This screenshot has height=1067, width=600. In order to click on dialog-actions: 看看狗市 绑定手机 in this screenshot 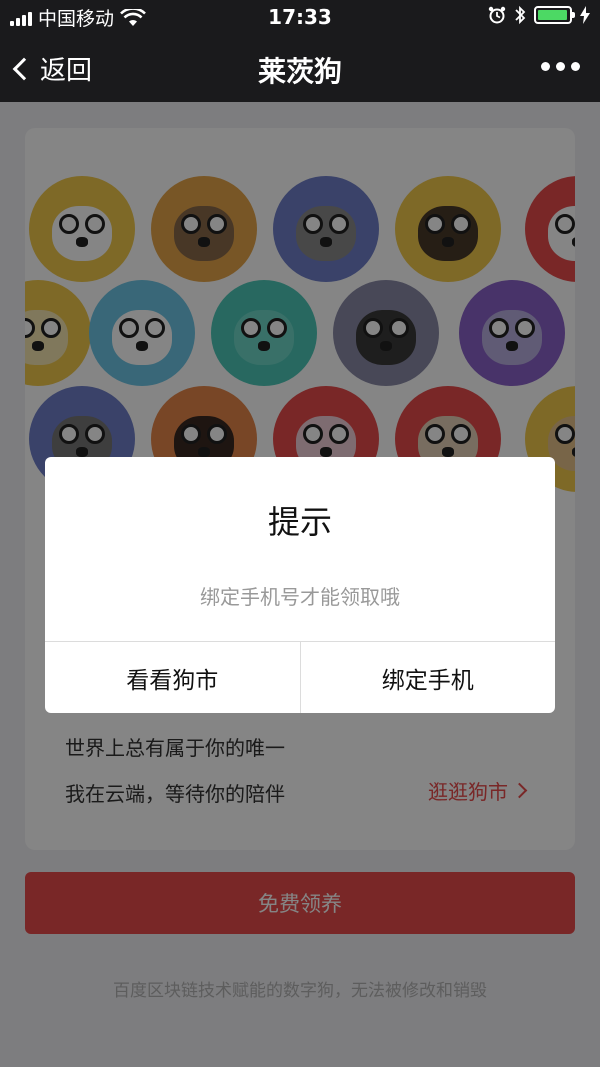, I will do `click(300, 677)`.